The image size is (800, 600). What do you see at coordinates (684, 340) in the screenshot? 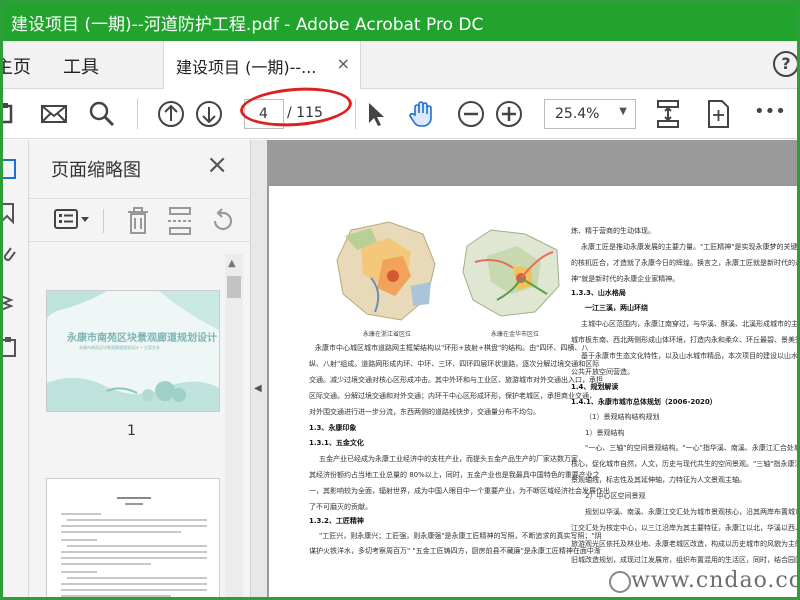
I see `doc-text: 城市板东南、西北两侧形成山体环境，打造内永和柔众、环丘最碧、景美秀的的建筑环境。` at bounding box center [684, 340].